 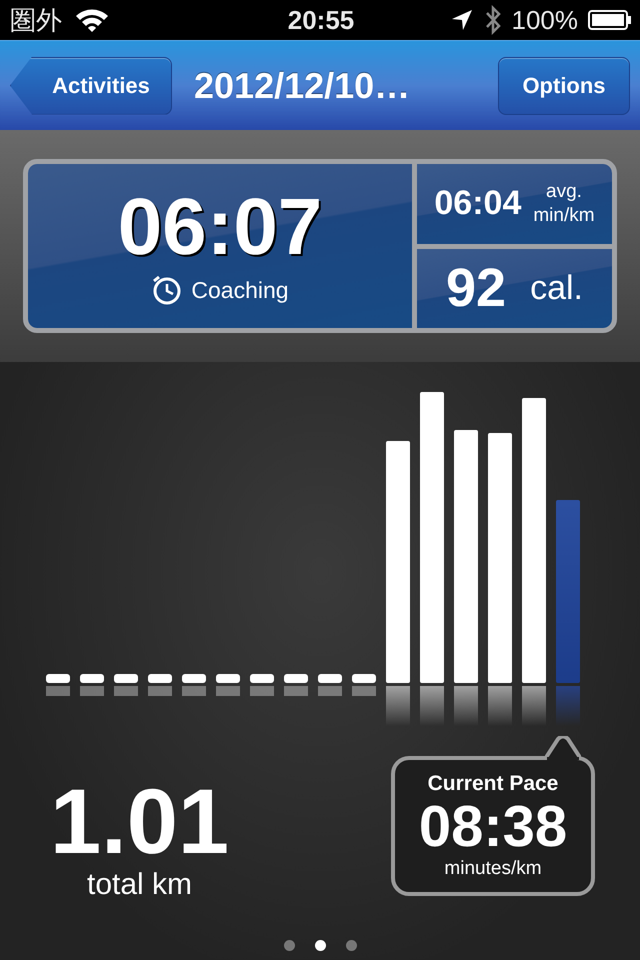 I want to click on battery-icon, so click(x=610, y=20).